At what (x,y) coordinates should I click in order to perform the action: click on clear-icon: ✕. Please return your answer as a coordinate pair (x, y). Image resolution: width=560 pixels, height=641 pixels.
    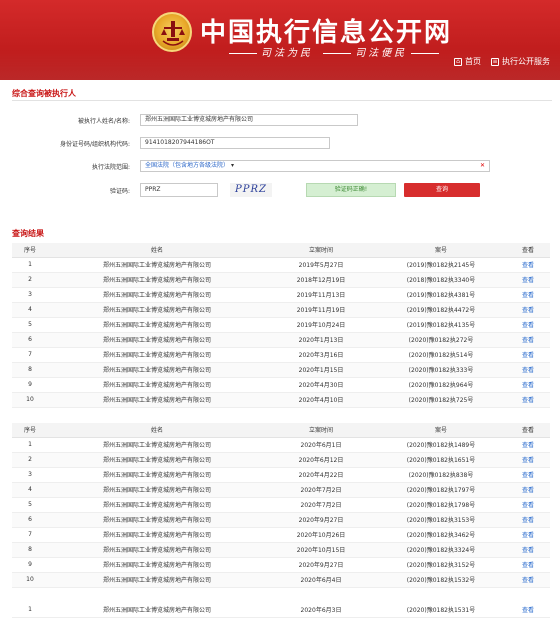
    Looking at the image, I should click on (482, 166).